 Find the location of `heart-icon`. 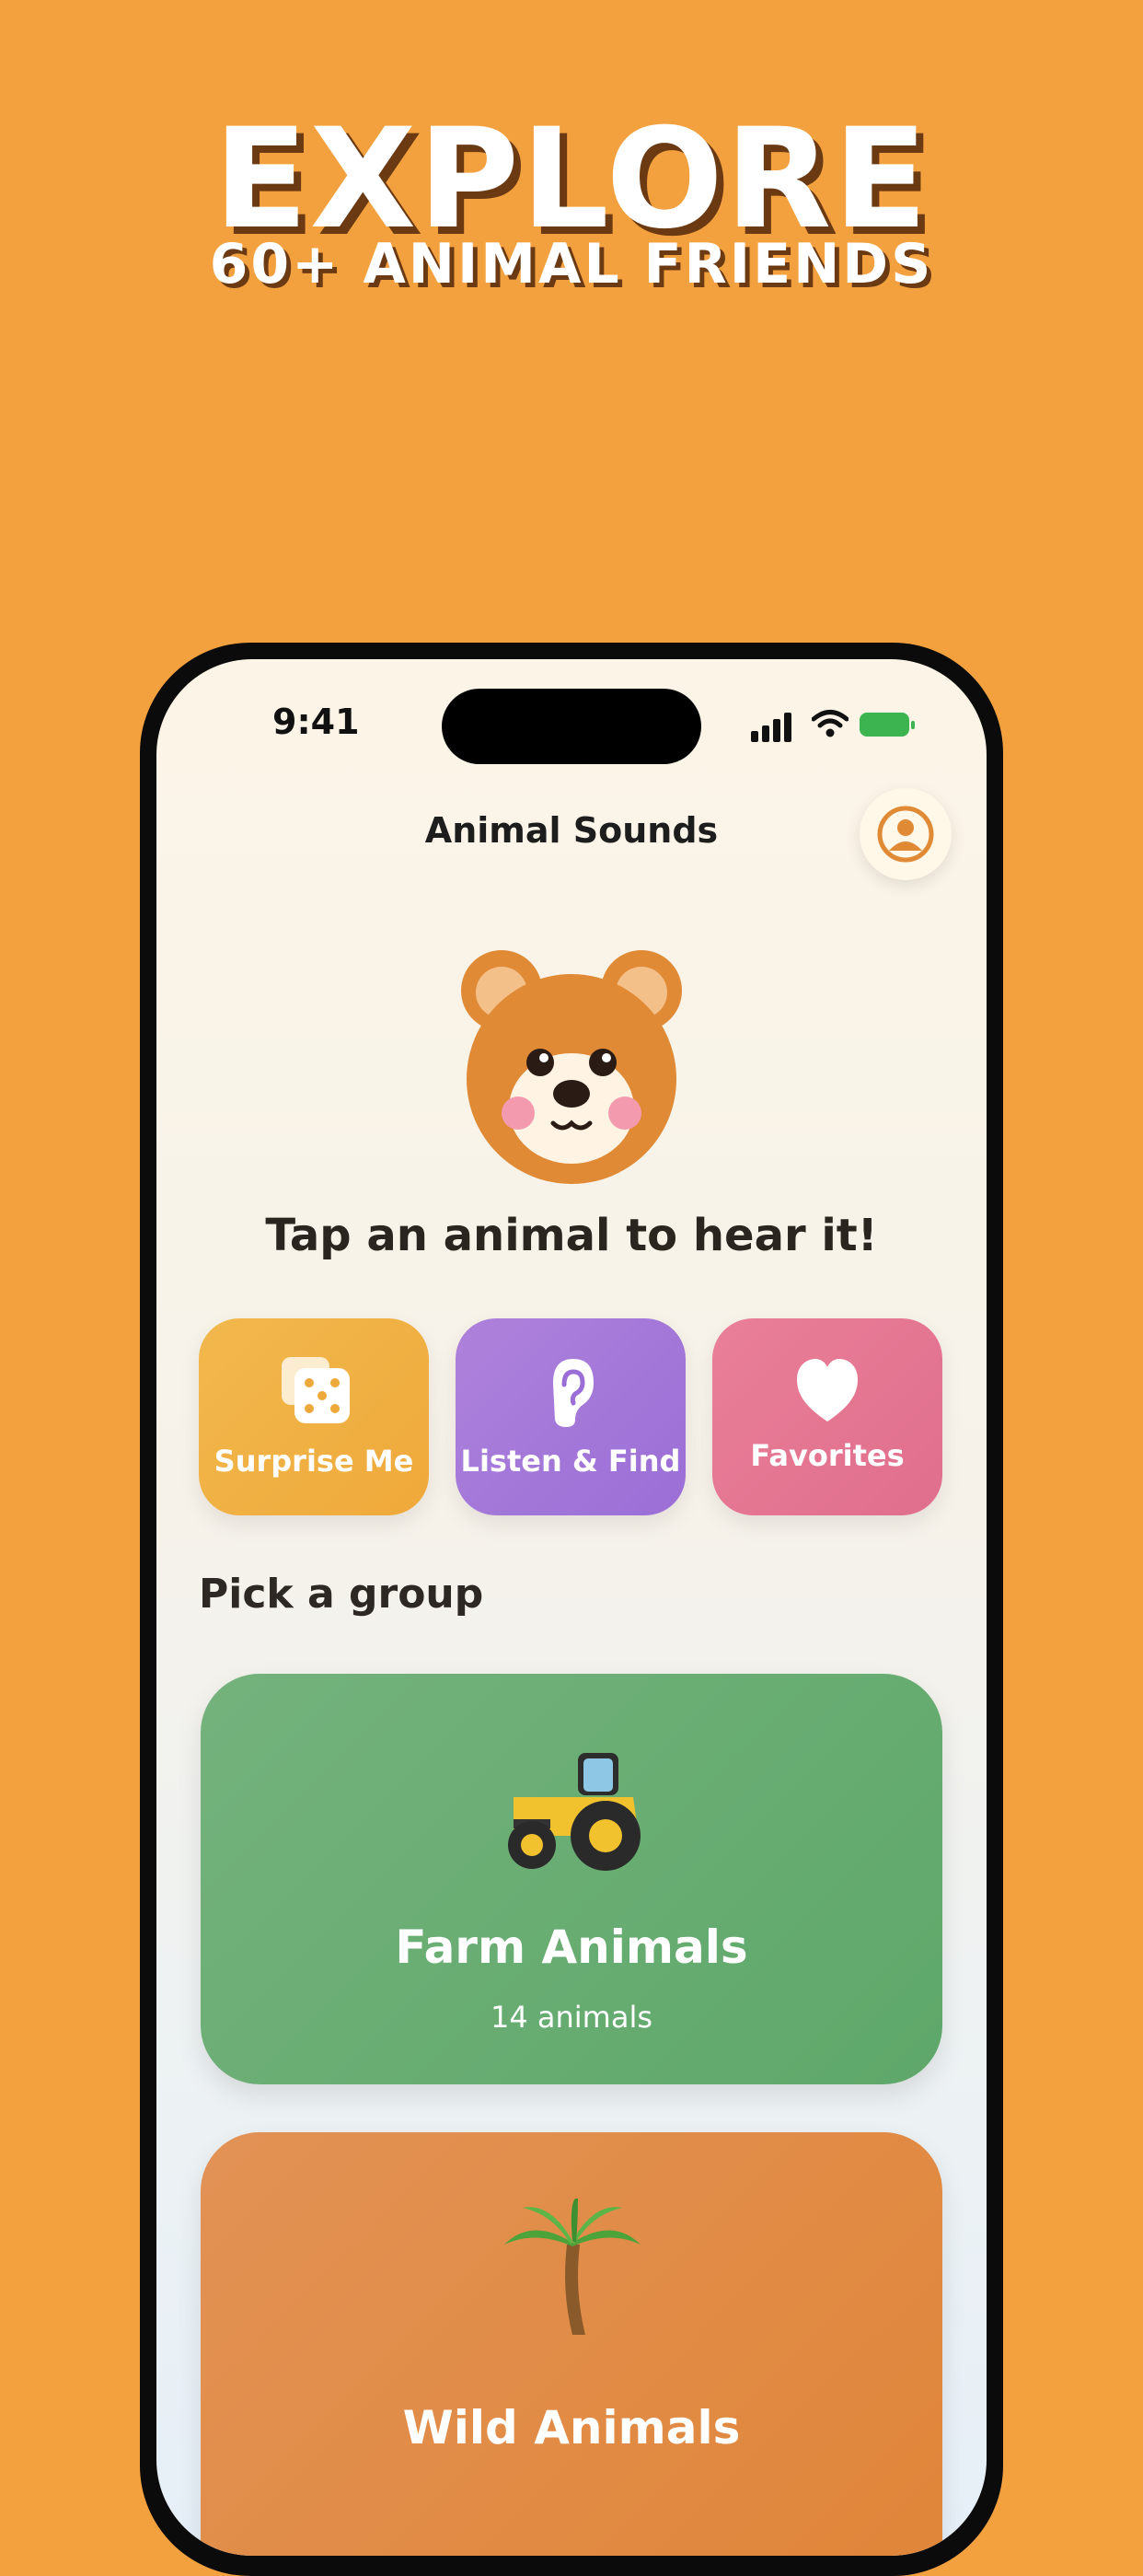

heart-icon is located at coordinates (827, 1390).